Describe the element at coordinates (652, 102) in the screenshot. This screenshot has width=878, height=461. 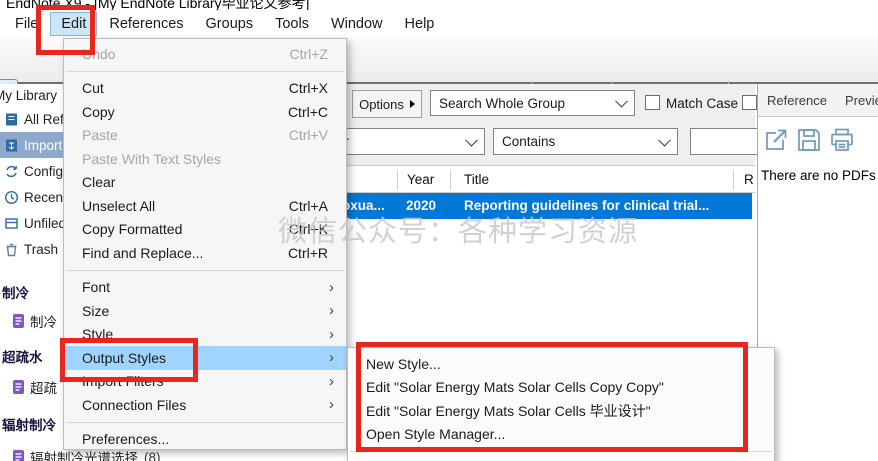
I see `match-case-checkbox` at that location.